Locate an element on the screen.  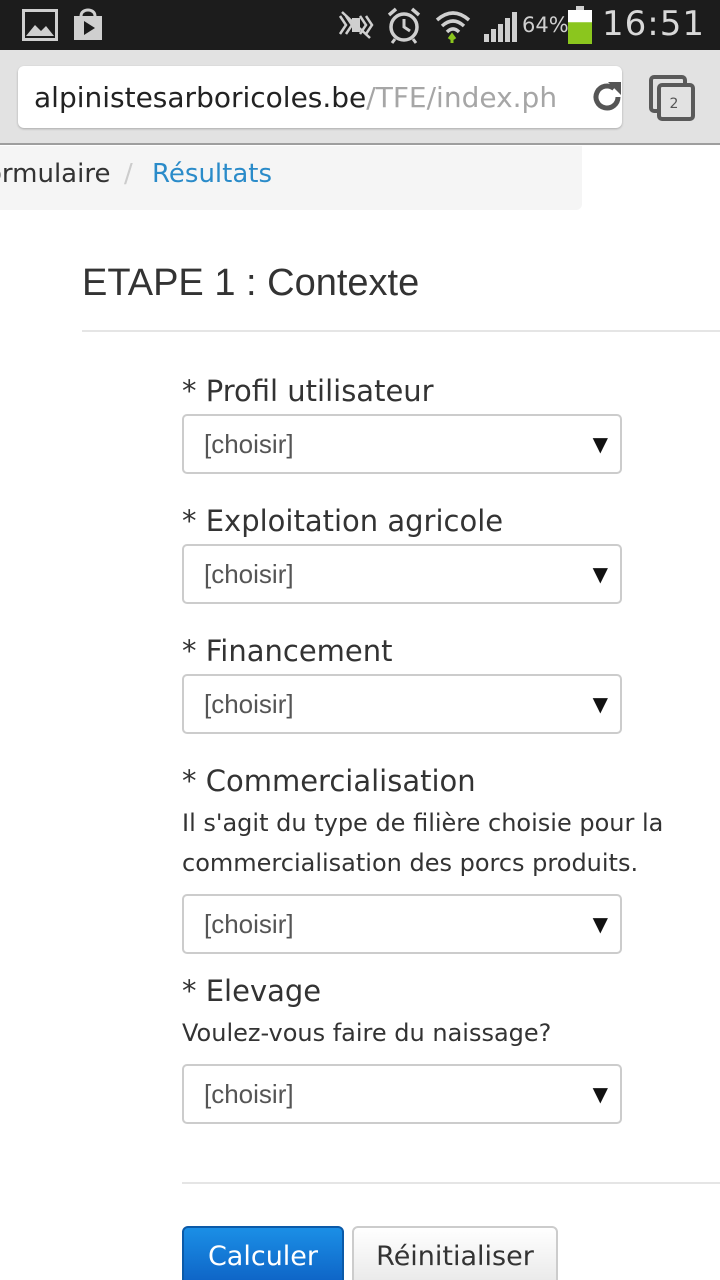
url-path: /TFE/index.php is located at coordinates (462, 97).